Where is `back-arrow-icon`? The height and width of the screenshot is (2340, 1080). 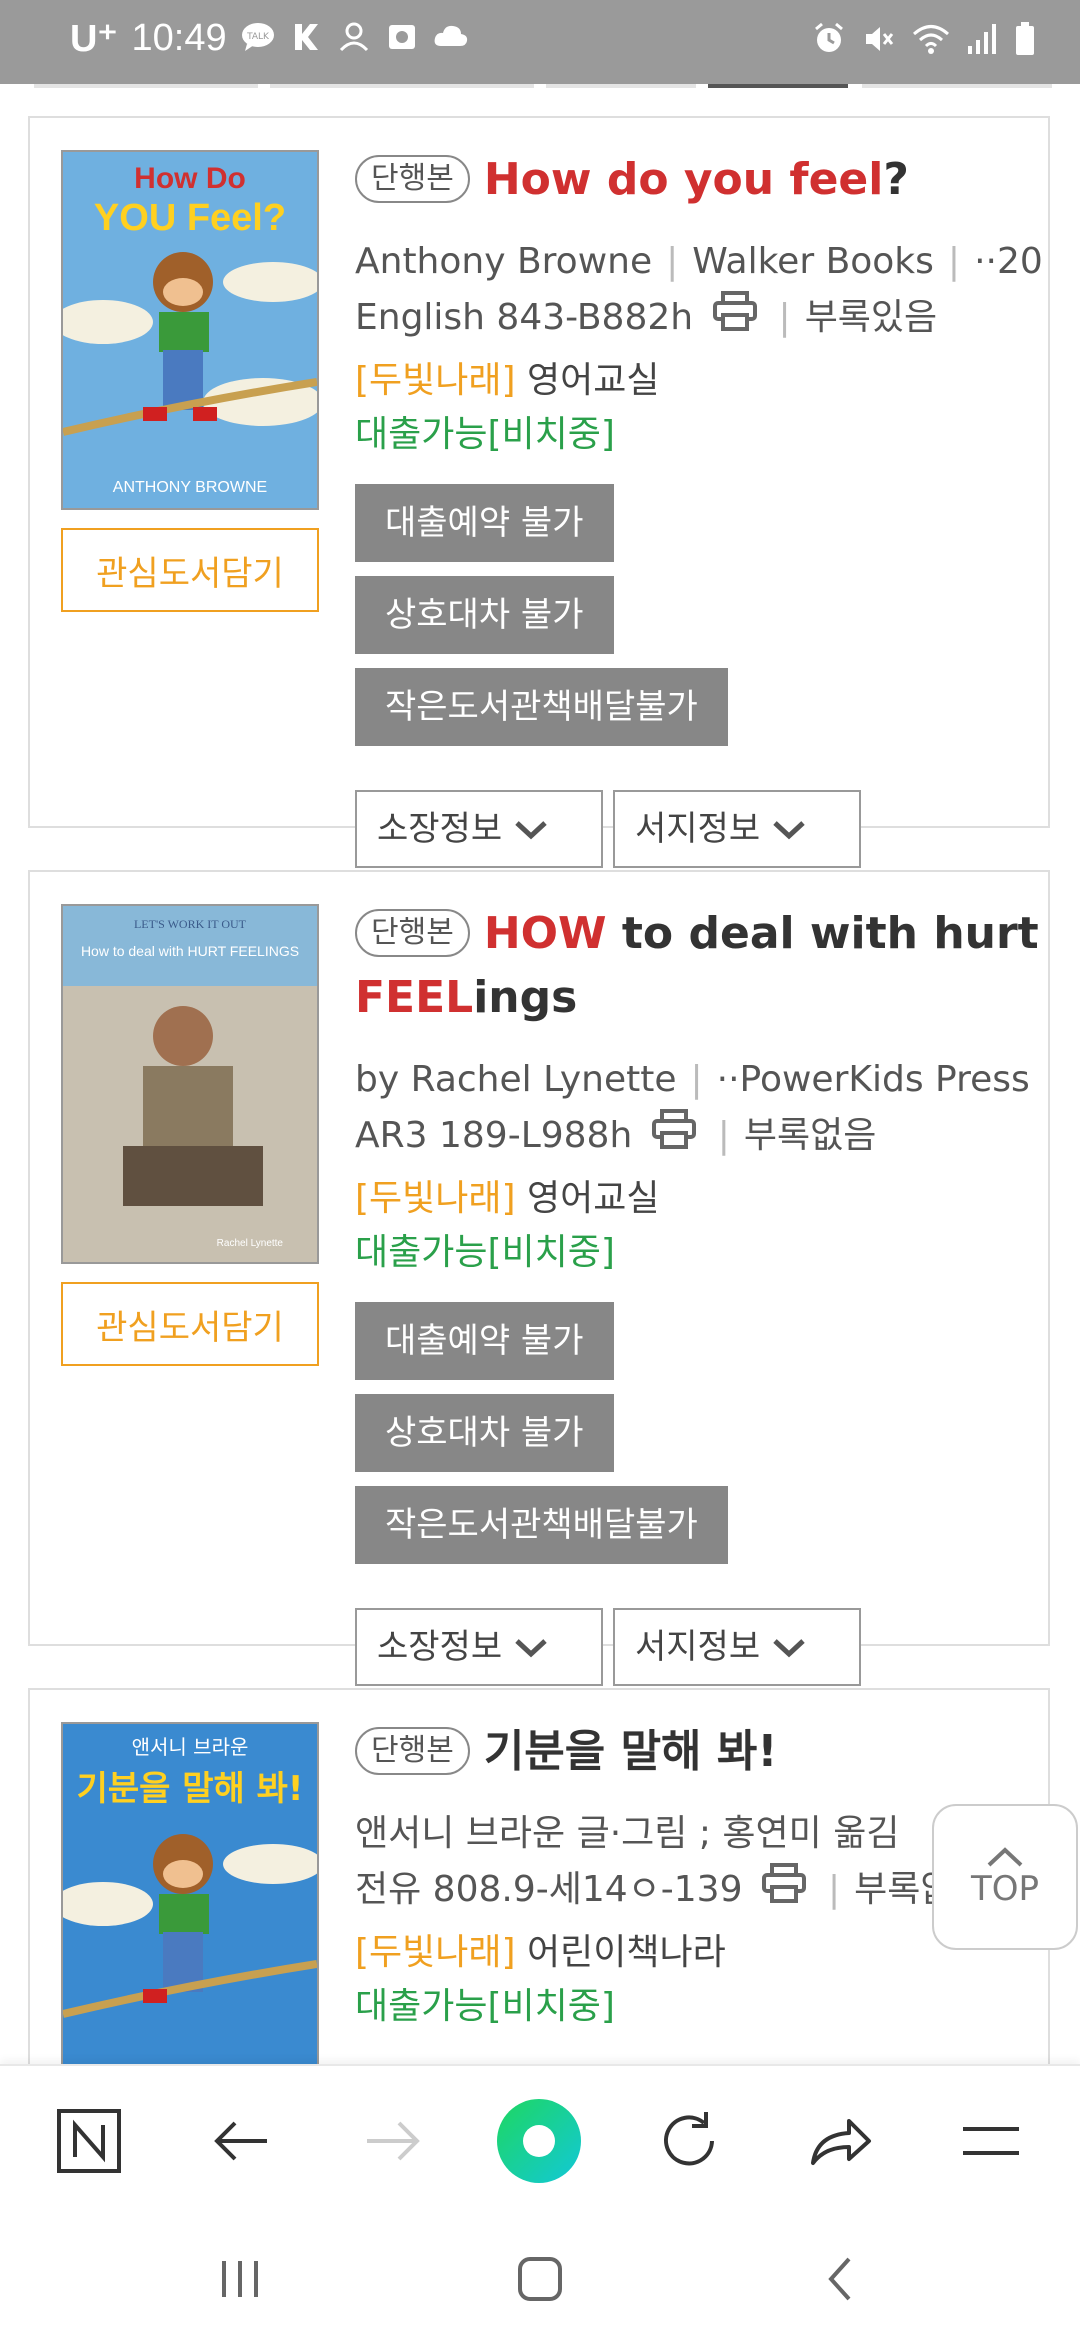 back-arrow-icon is located at coordinates (241, 2141).